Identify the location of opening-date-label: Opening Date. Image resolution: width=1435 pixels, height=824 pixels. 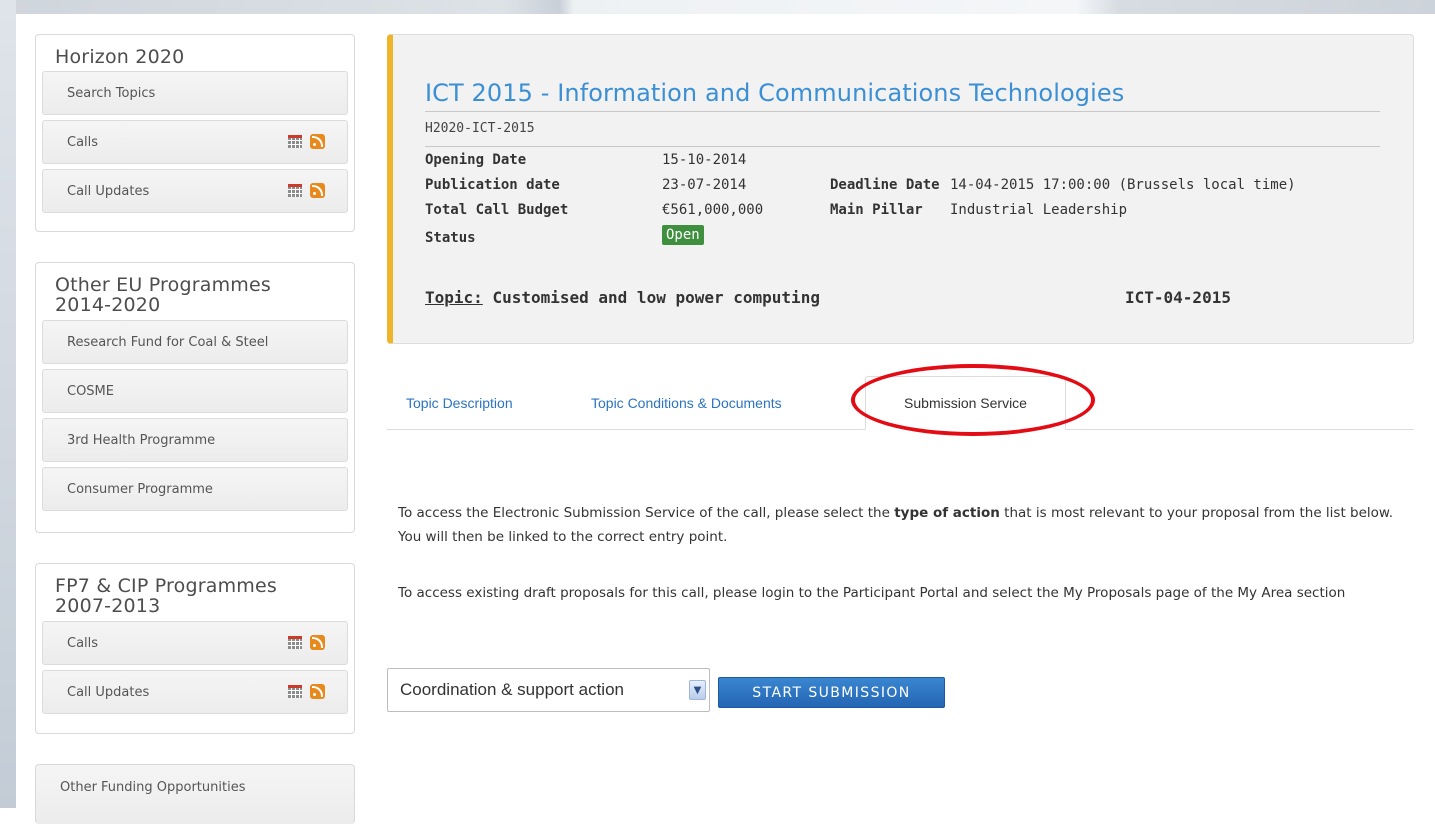
(476, 160).